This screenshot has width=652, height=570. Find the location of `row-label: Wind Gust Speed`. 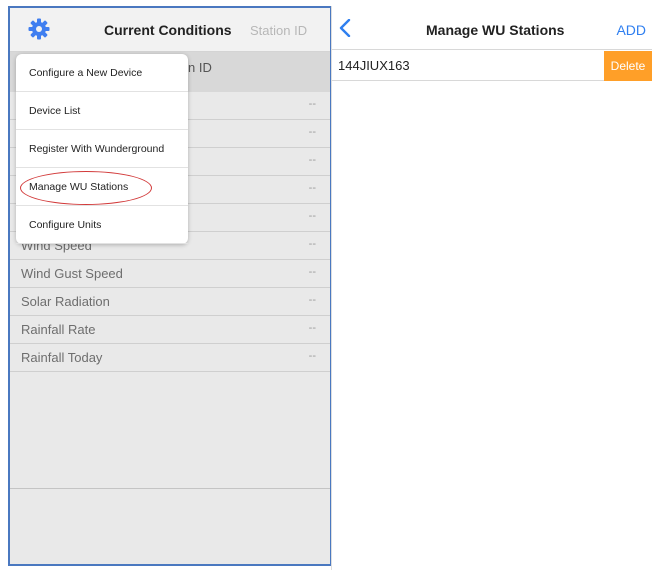

row-label: Wind Gust Speed is located at coordinates (72, 273).